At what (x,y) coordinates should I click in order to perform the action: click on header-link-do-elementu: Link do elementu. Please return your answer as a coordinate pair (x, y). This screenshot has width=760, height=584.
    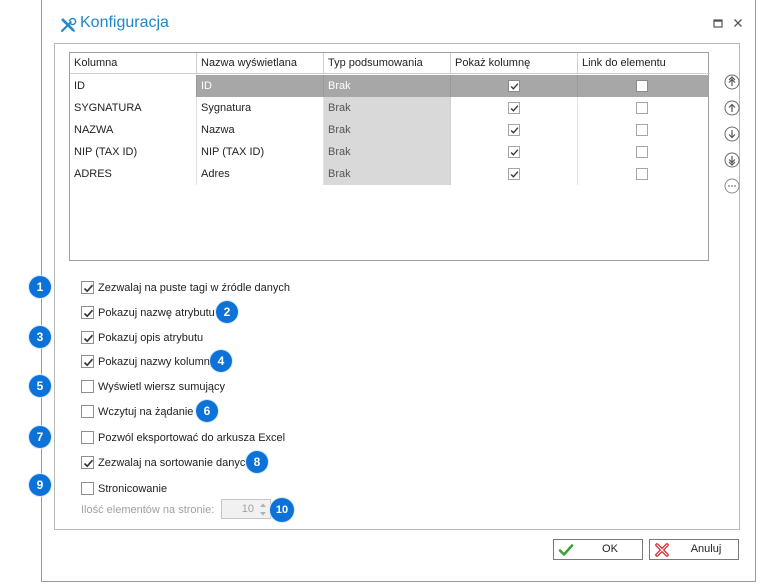
    Looking at the image, I should click on (644, 63).